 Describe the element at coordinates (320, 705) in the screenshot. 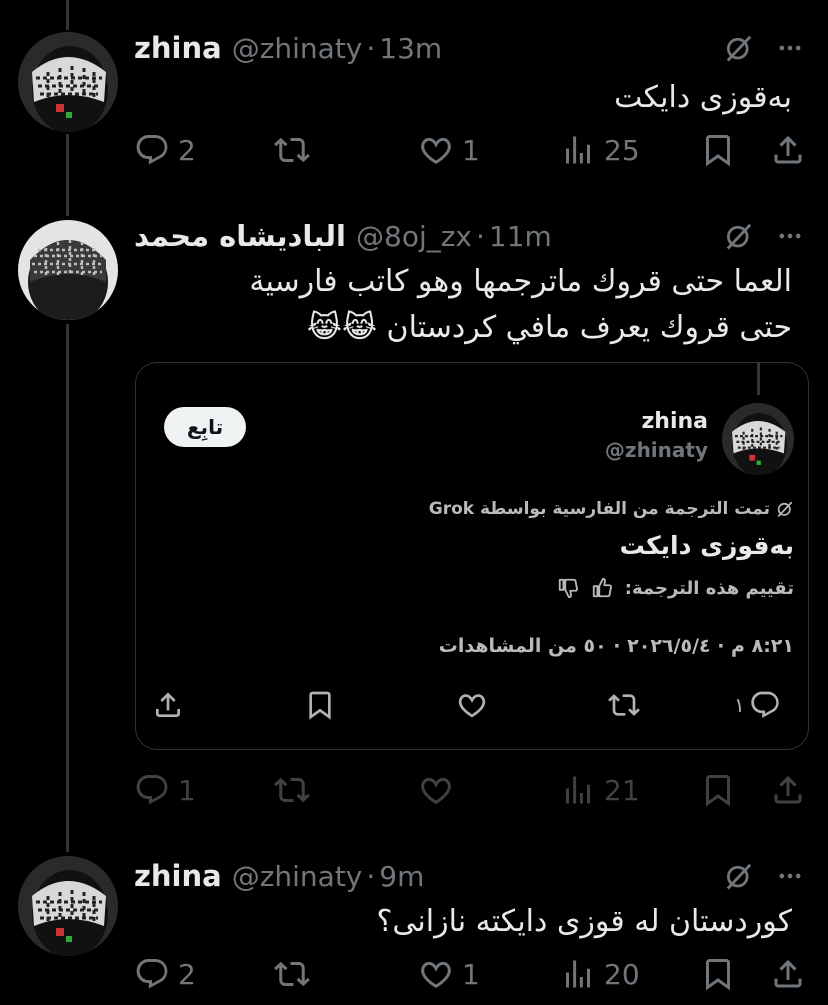

I see `quote-bookmark-button` at that location.